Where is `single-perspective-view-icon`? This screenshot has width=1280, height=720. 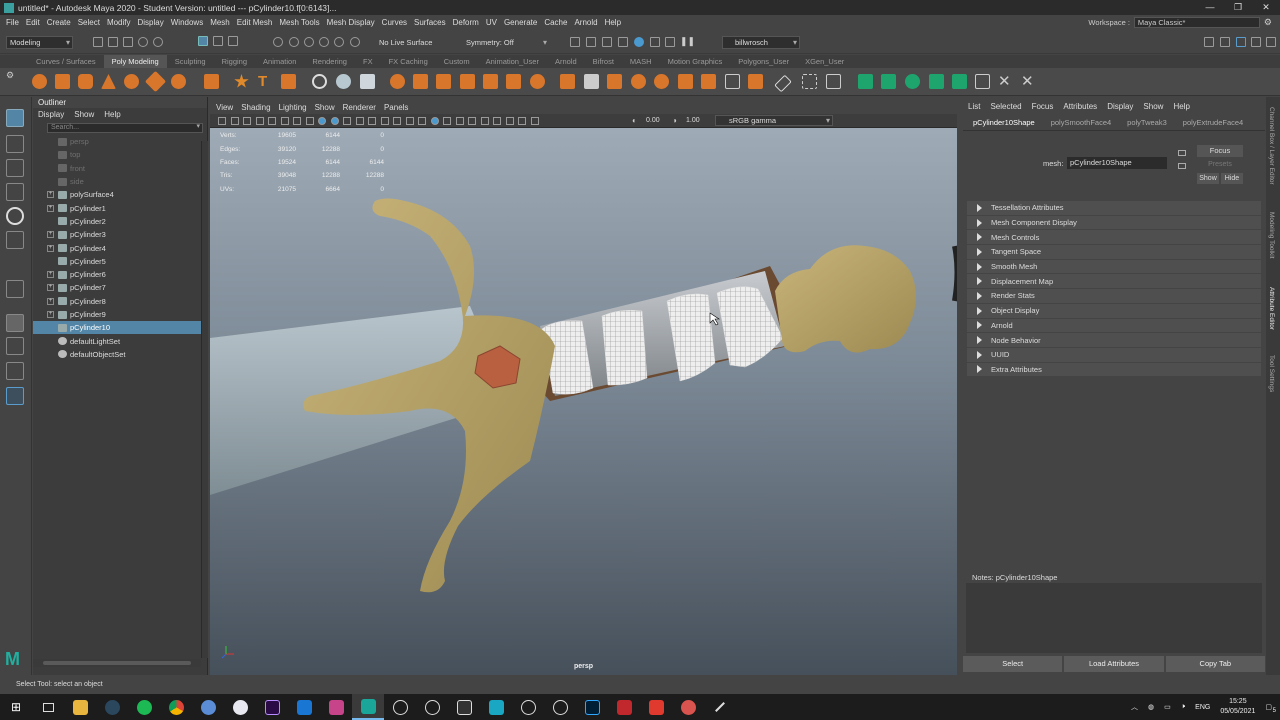
single-perspective-view-icon is located at coordinates (15, 323).